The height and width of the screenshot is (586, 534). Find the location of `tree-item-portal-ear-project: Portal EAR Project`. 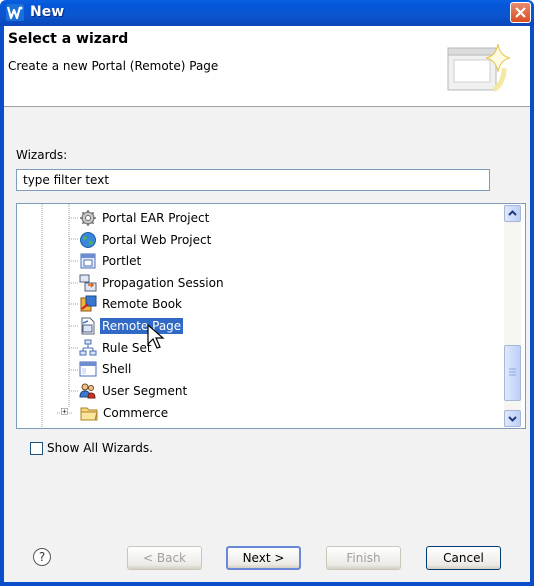

tree-item-portal-ear-project: Portal EAR Project is located at coordinates (145, 218).